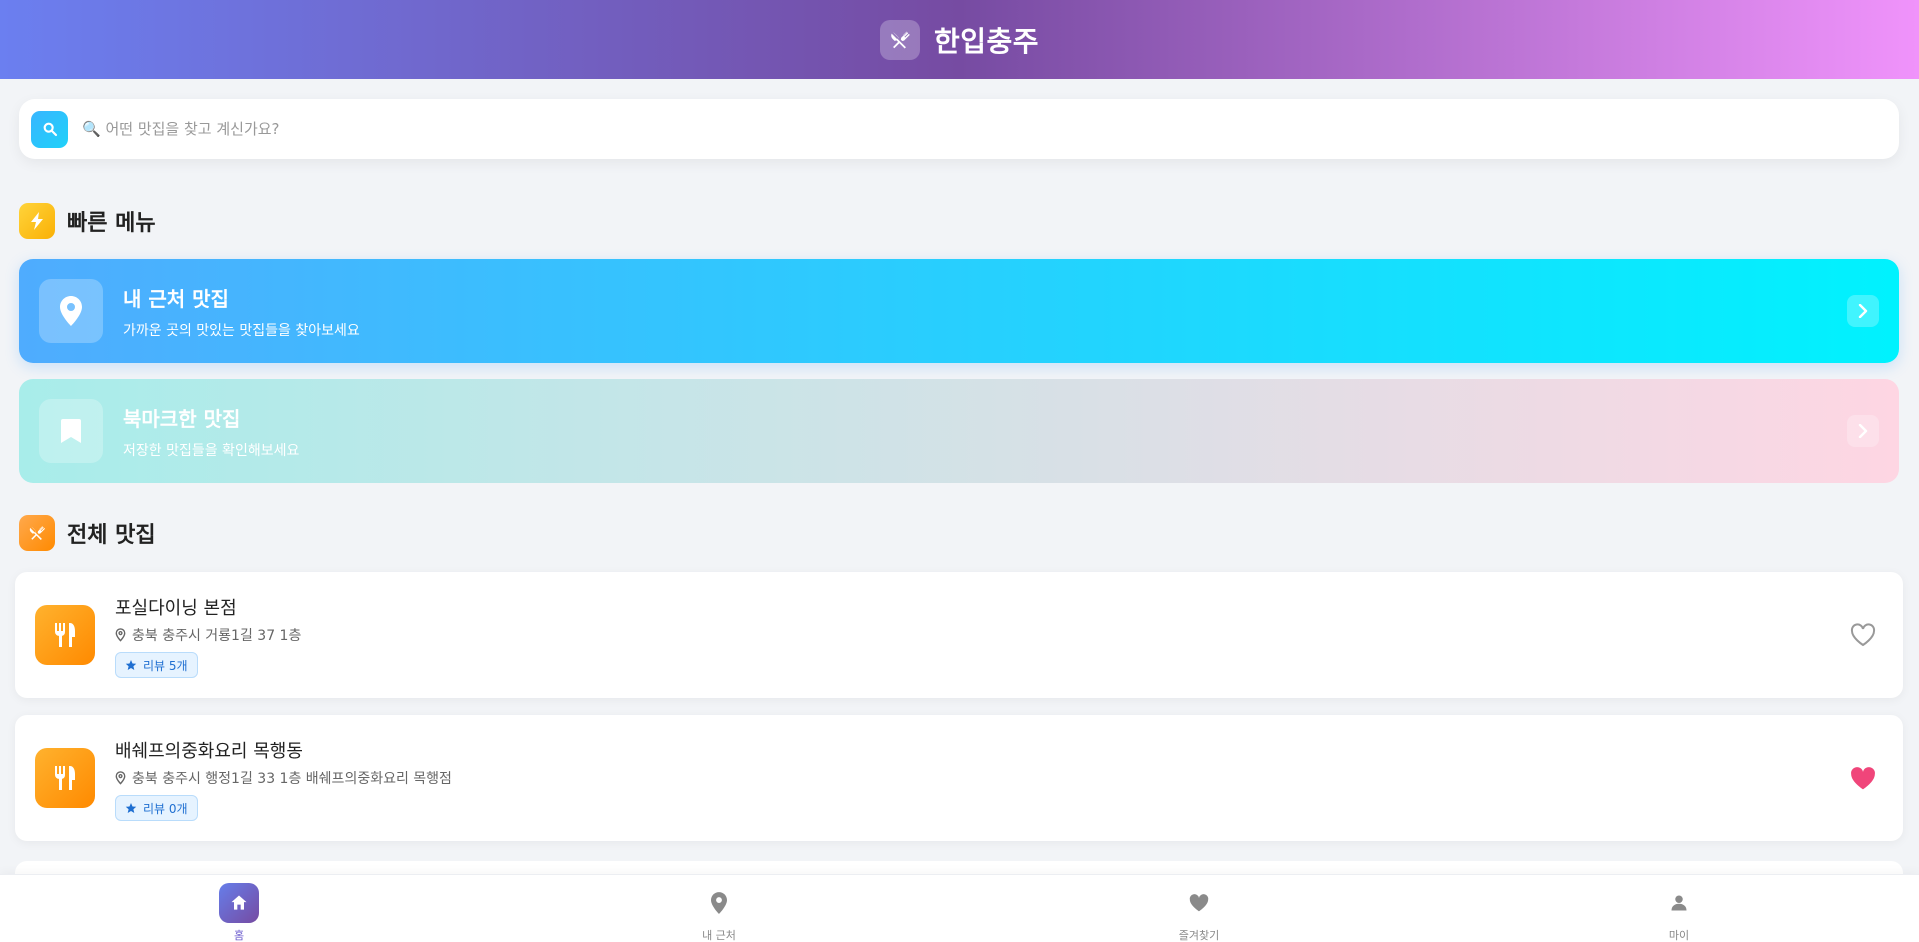 The width and height of the screenshot is (1919, 942). Describe the element at coordinates (959, 311) in the screenshot. I see `nearby-restaurants-card: 내 근처 맛집 가까운 곳의 맛있는 맛집들을 찾아보세요` at that location.